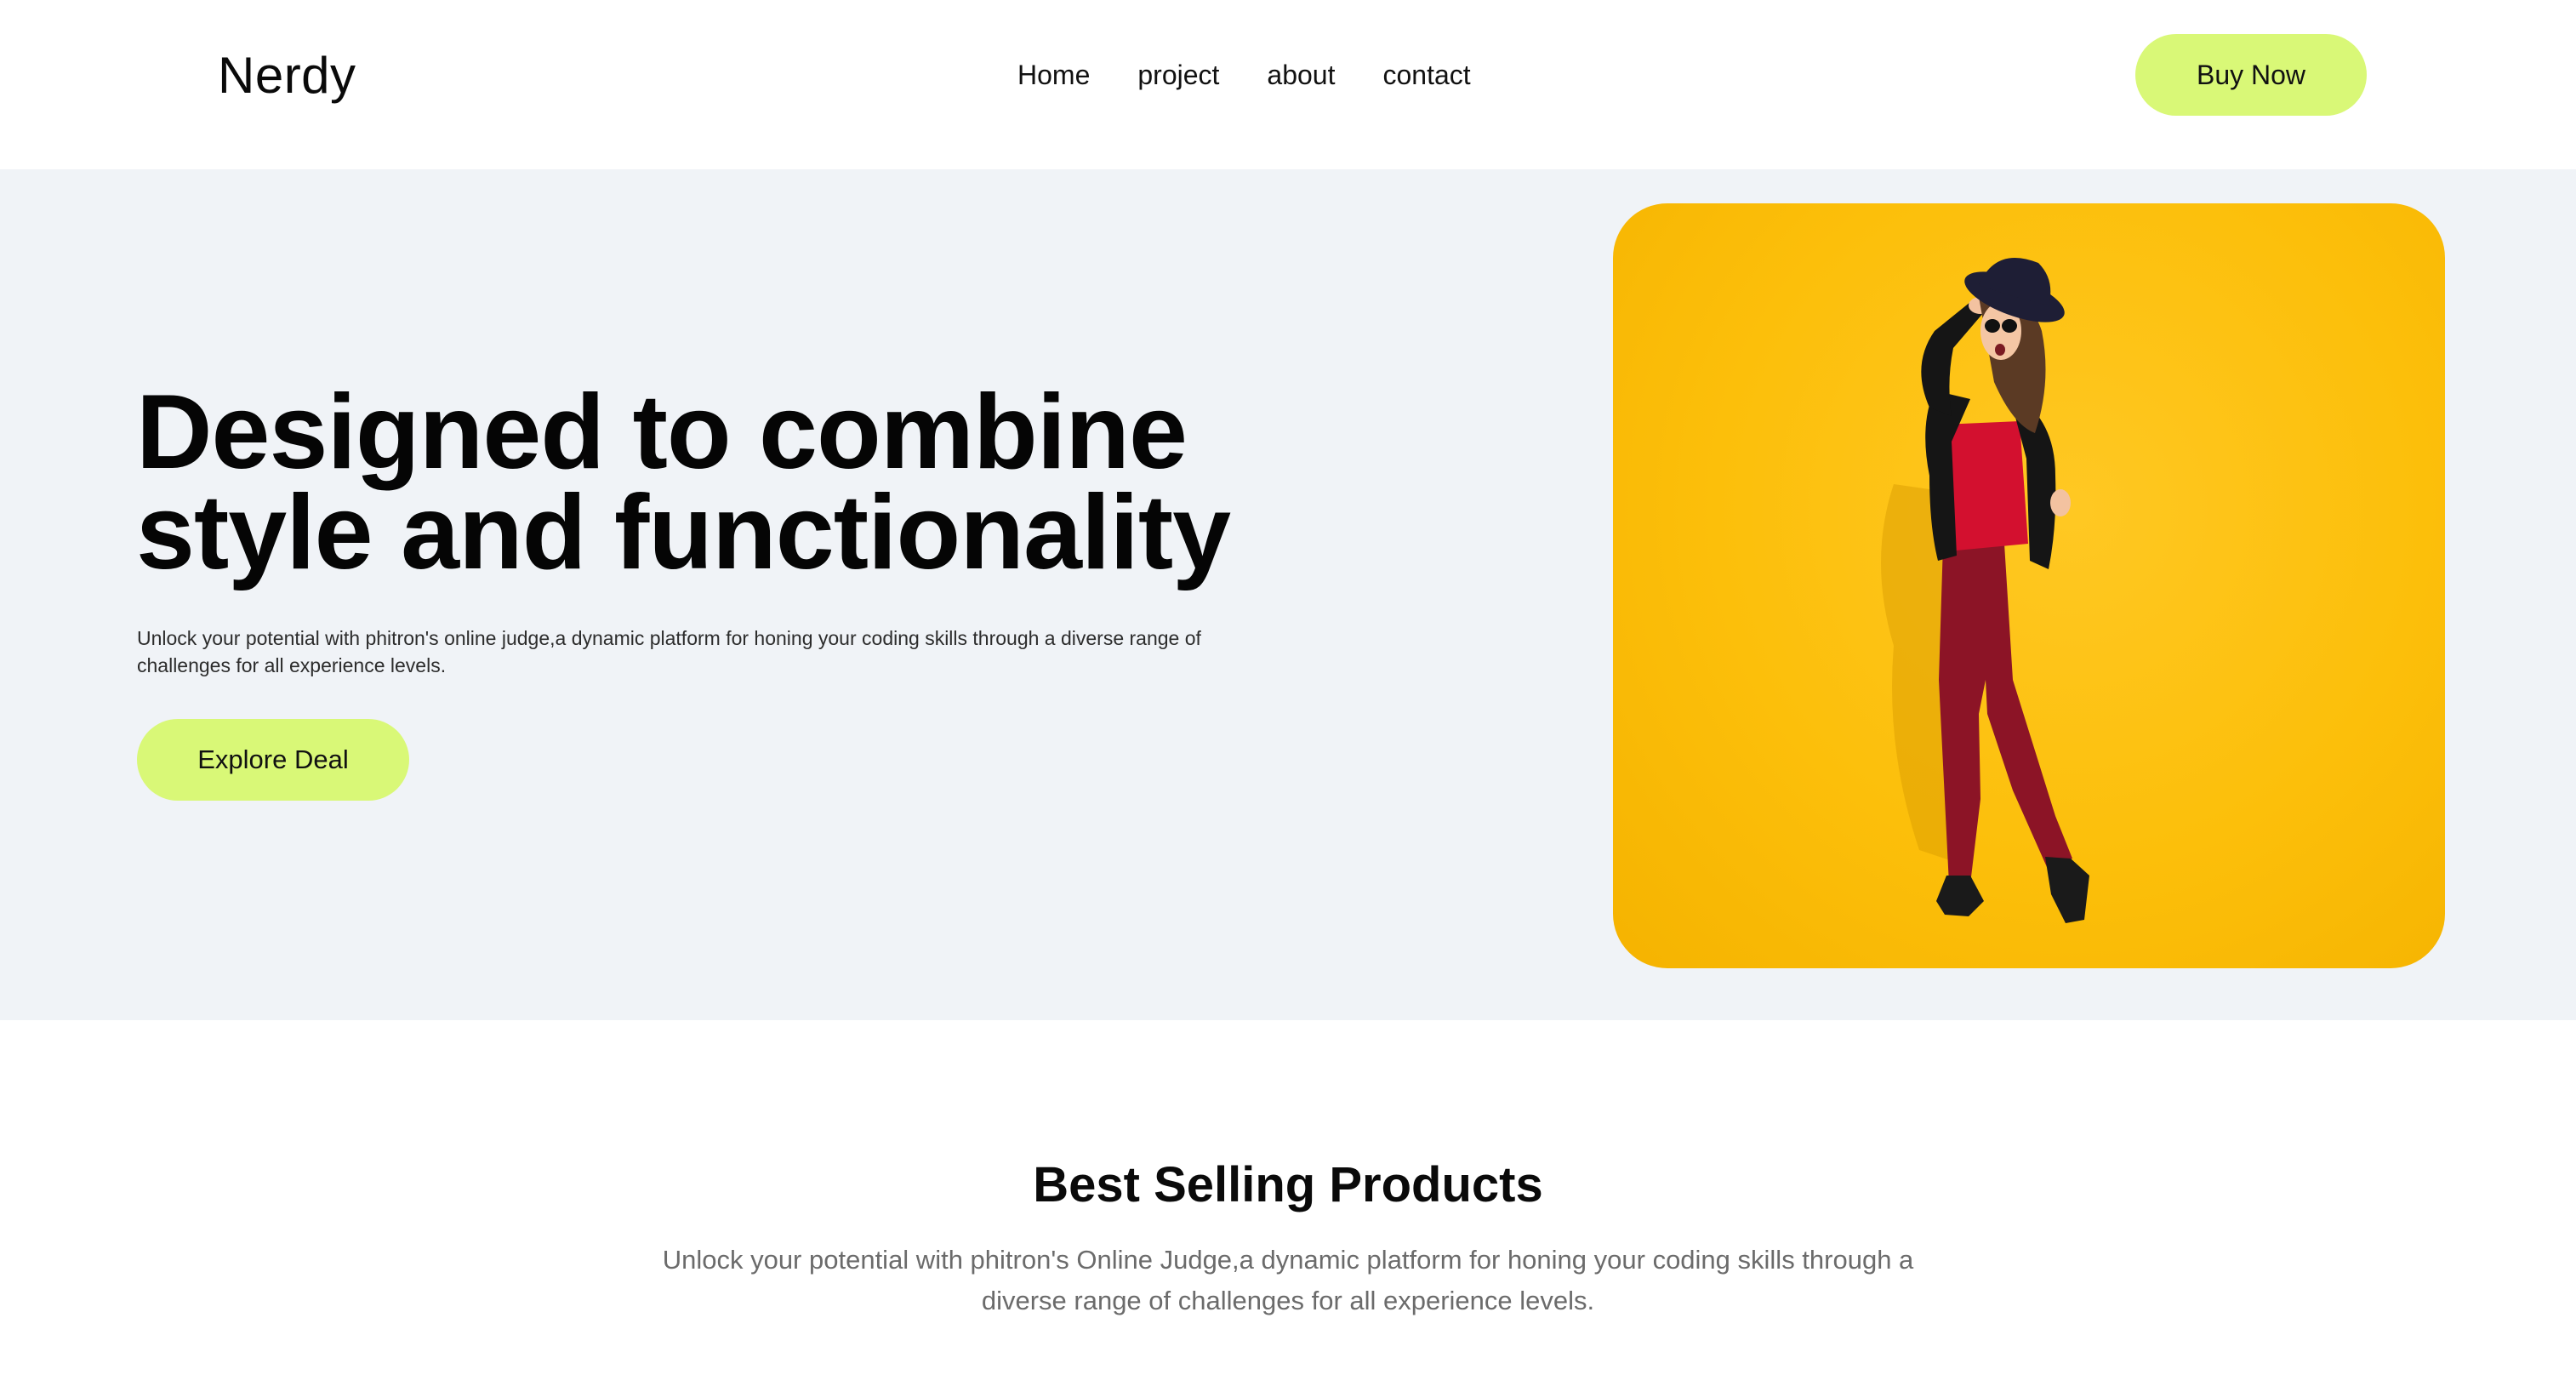 Image resolution: width=2576 pixels, height=1392 pixels. What do you see at coordinates (1985, 590) in the screenshot?
I see `model-illustration` at bounding box center [1985, 590].